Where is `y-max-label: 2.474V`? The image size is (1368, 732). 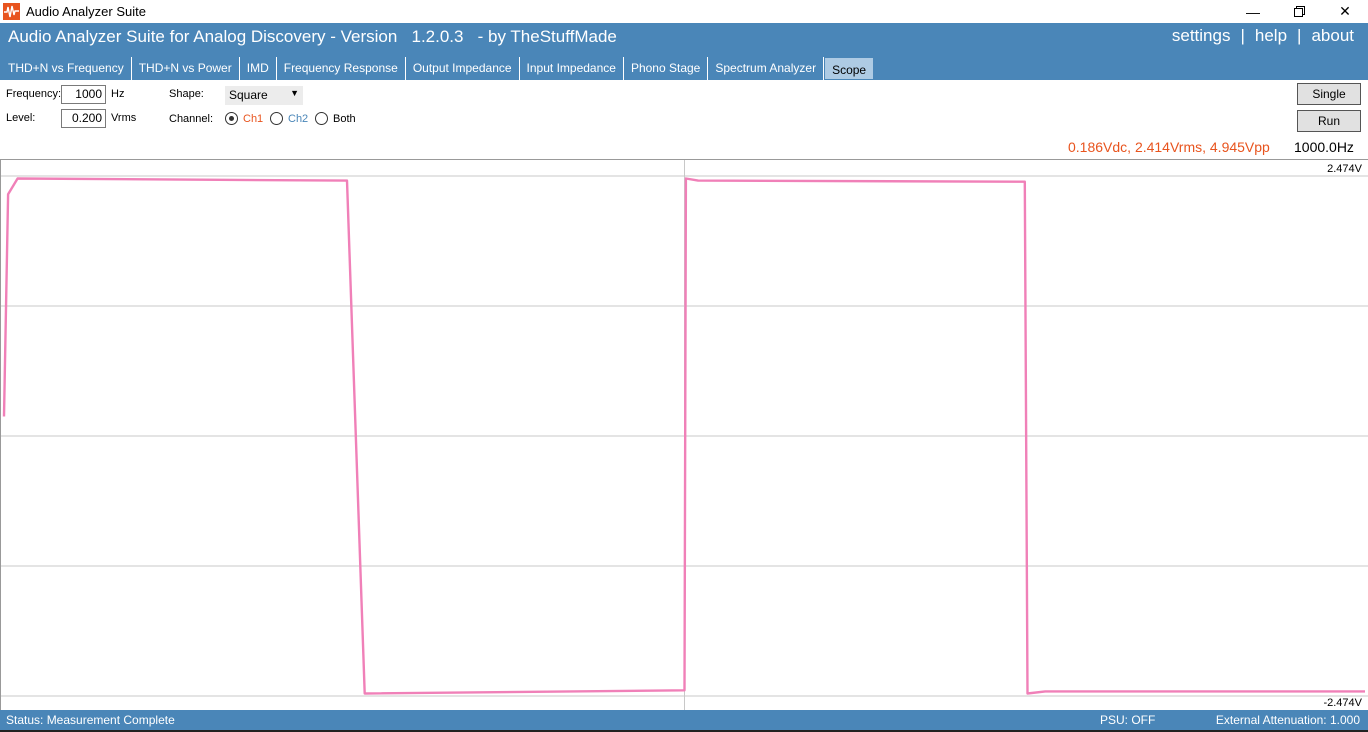 y-max-label: 2.474V is located at coordinates (1345, 169).